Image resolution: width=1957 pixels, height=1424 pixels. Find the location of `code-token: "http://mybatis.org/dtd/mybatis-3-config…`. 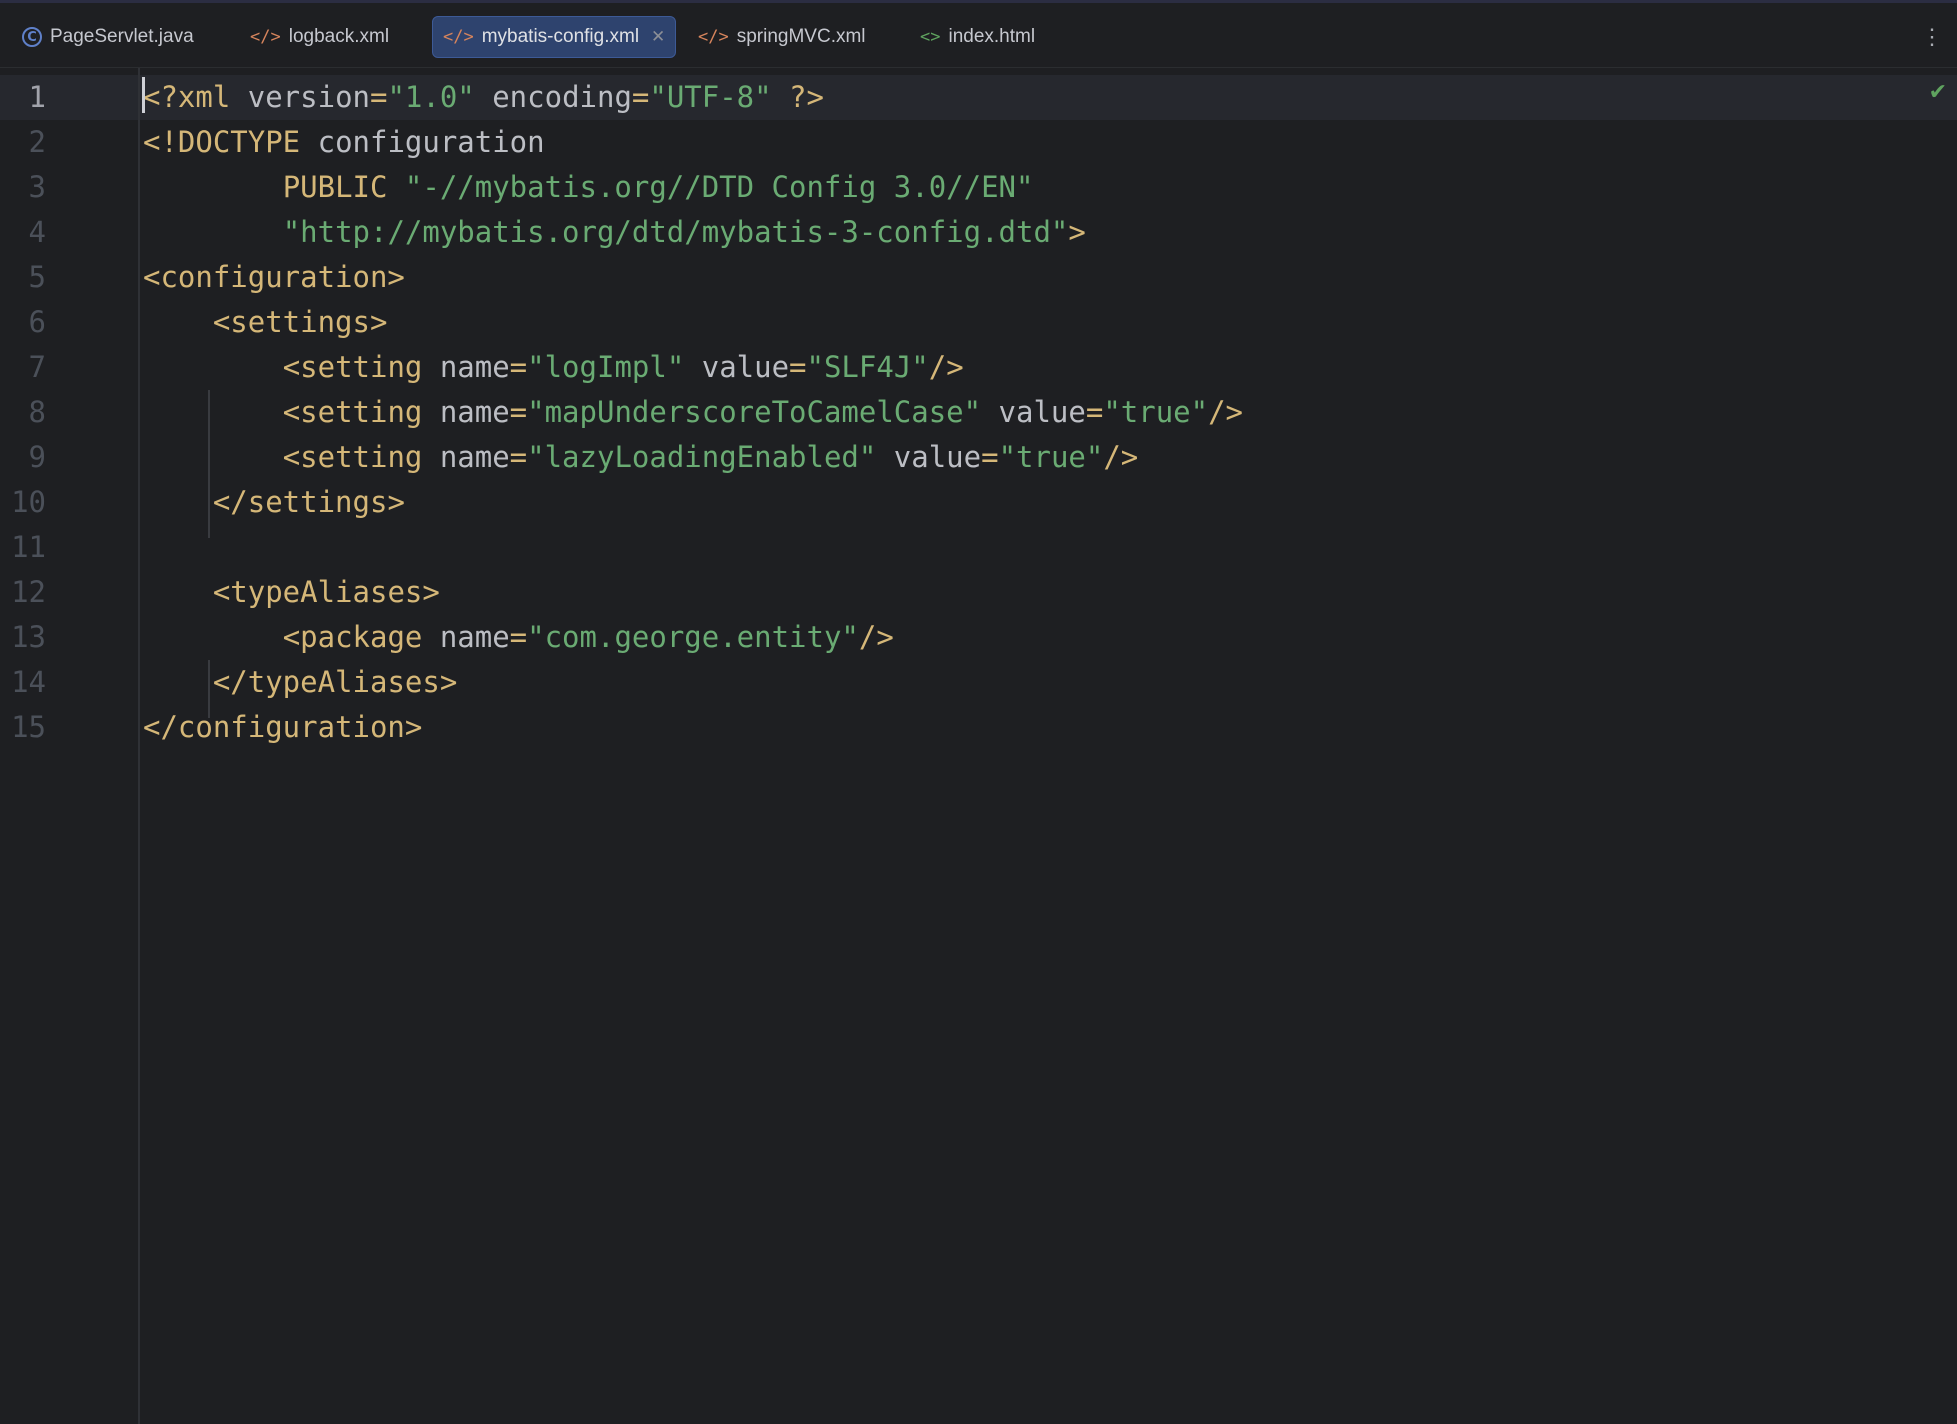

code-token: "http://mybatis.org/dtd/mybatis-3-config… is located at coordinates (675, 232).